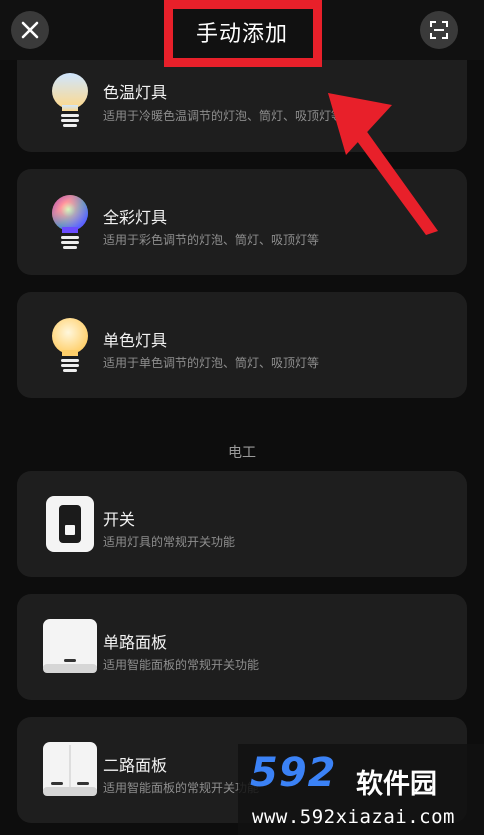 The height and width of the screenshot is (835, 484). I want to click on card-title: 单色灯具, so click(135, 340).